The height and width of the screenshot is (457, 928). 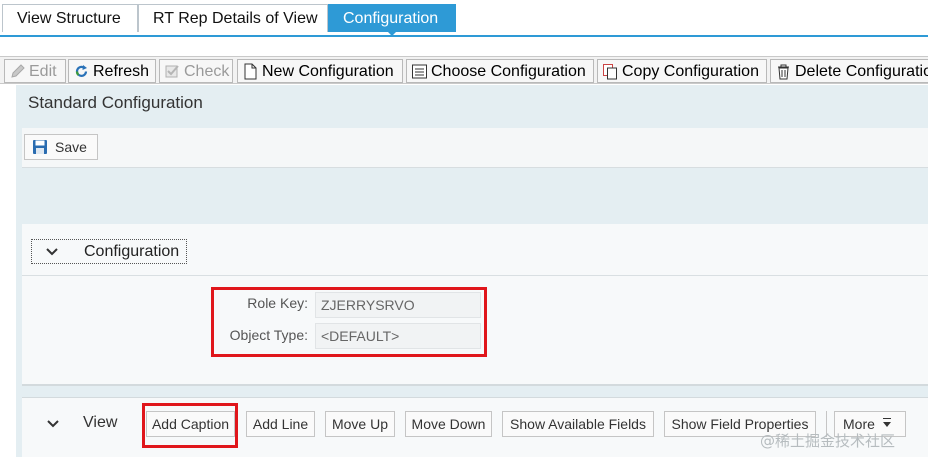 I want to click on save-label: Save, so click(x=71, y=147).